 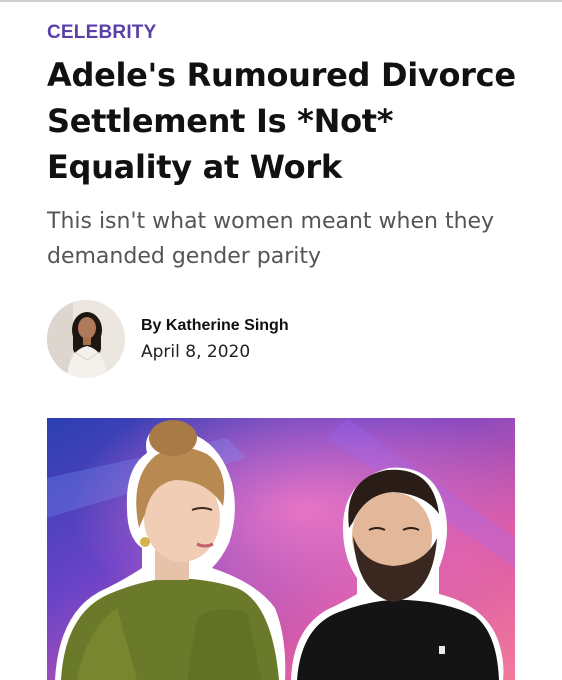 I want to click on byline-prefix: By, so click(x=151, y=325).